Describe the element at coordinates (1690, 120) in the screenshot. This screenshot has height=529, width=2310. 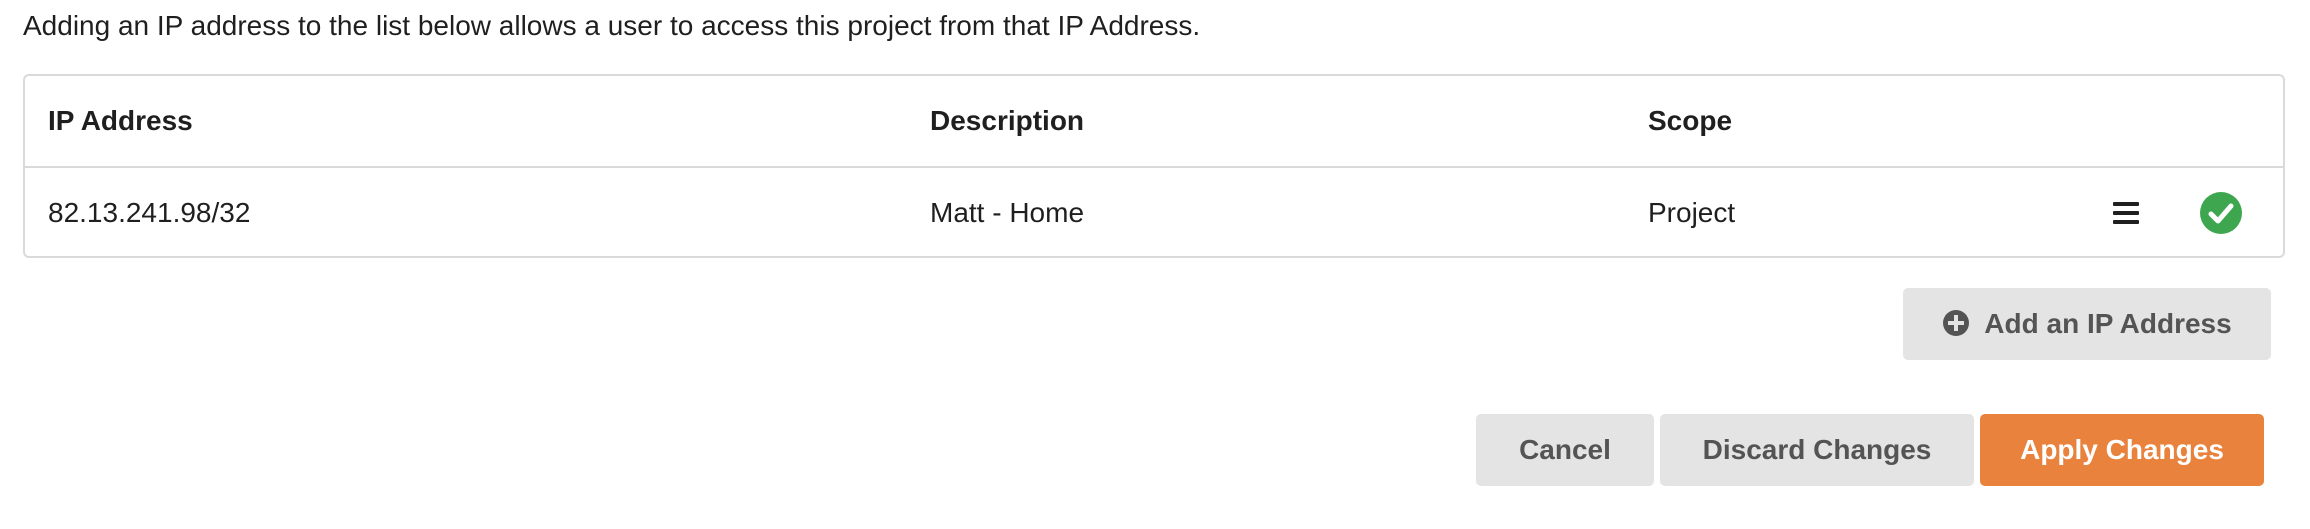
I see `column-header-scope: Scope` at that location.